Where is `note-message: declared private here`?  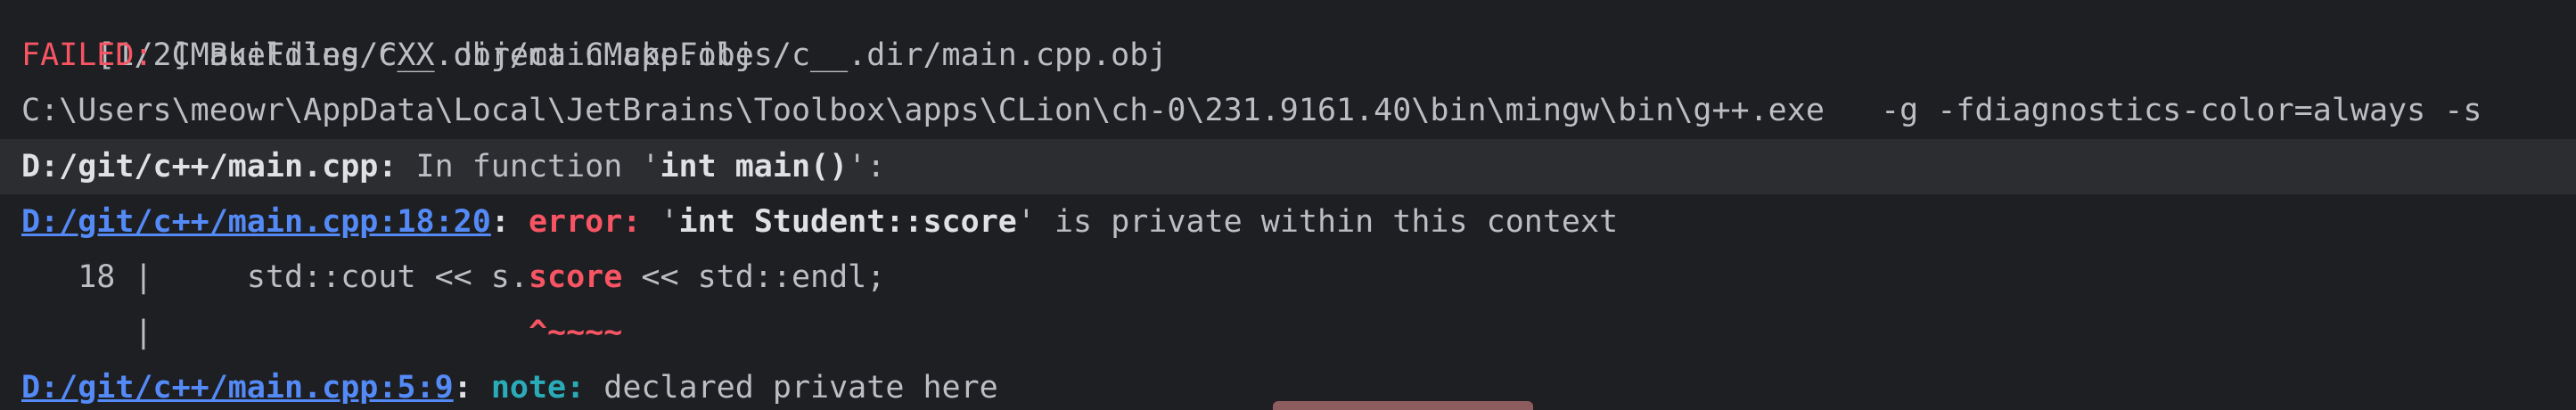 note-message: declared private here is located at coordinates (791, 388).